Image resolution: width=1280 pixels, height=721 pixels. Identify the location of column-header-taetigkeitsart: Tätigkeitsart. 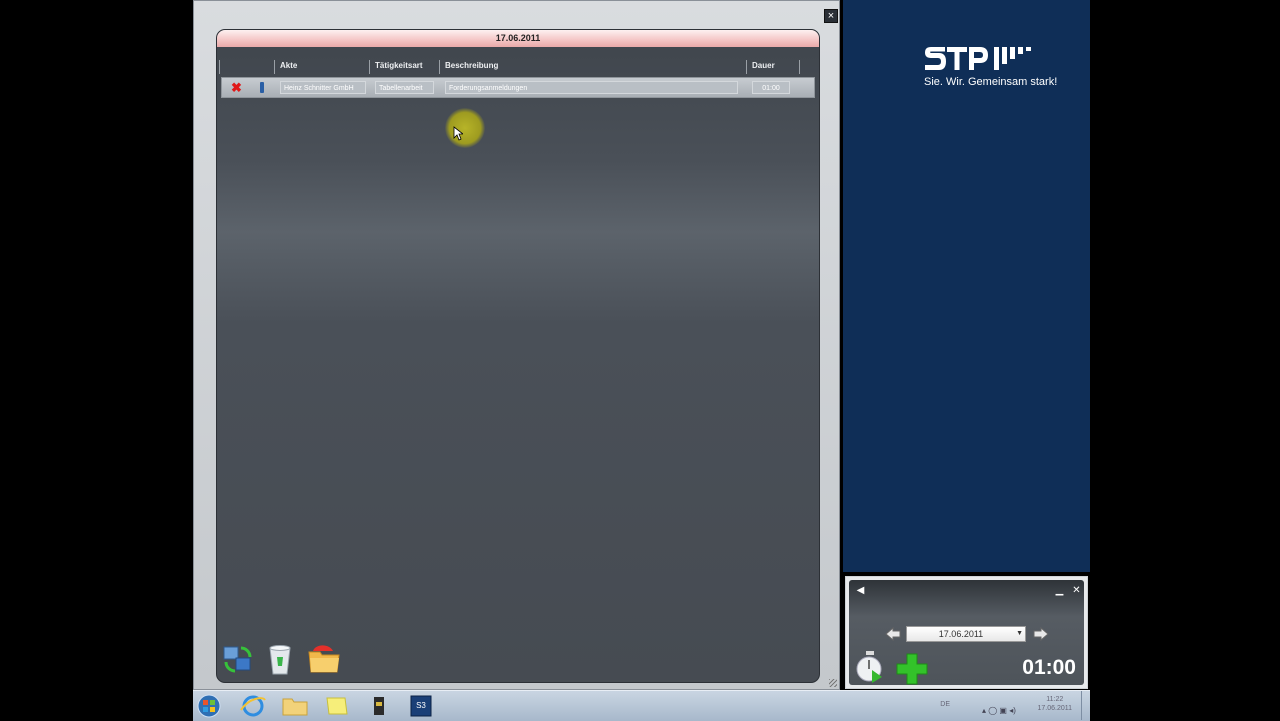
(399, 65).